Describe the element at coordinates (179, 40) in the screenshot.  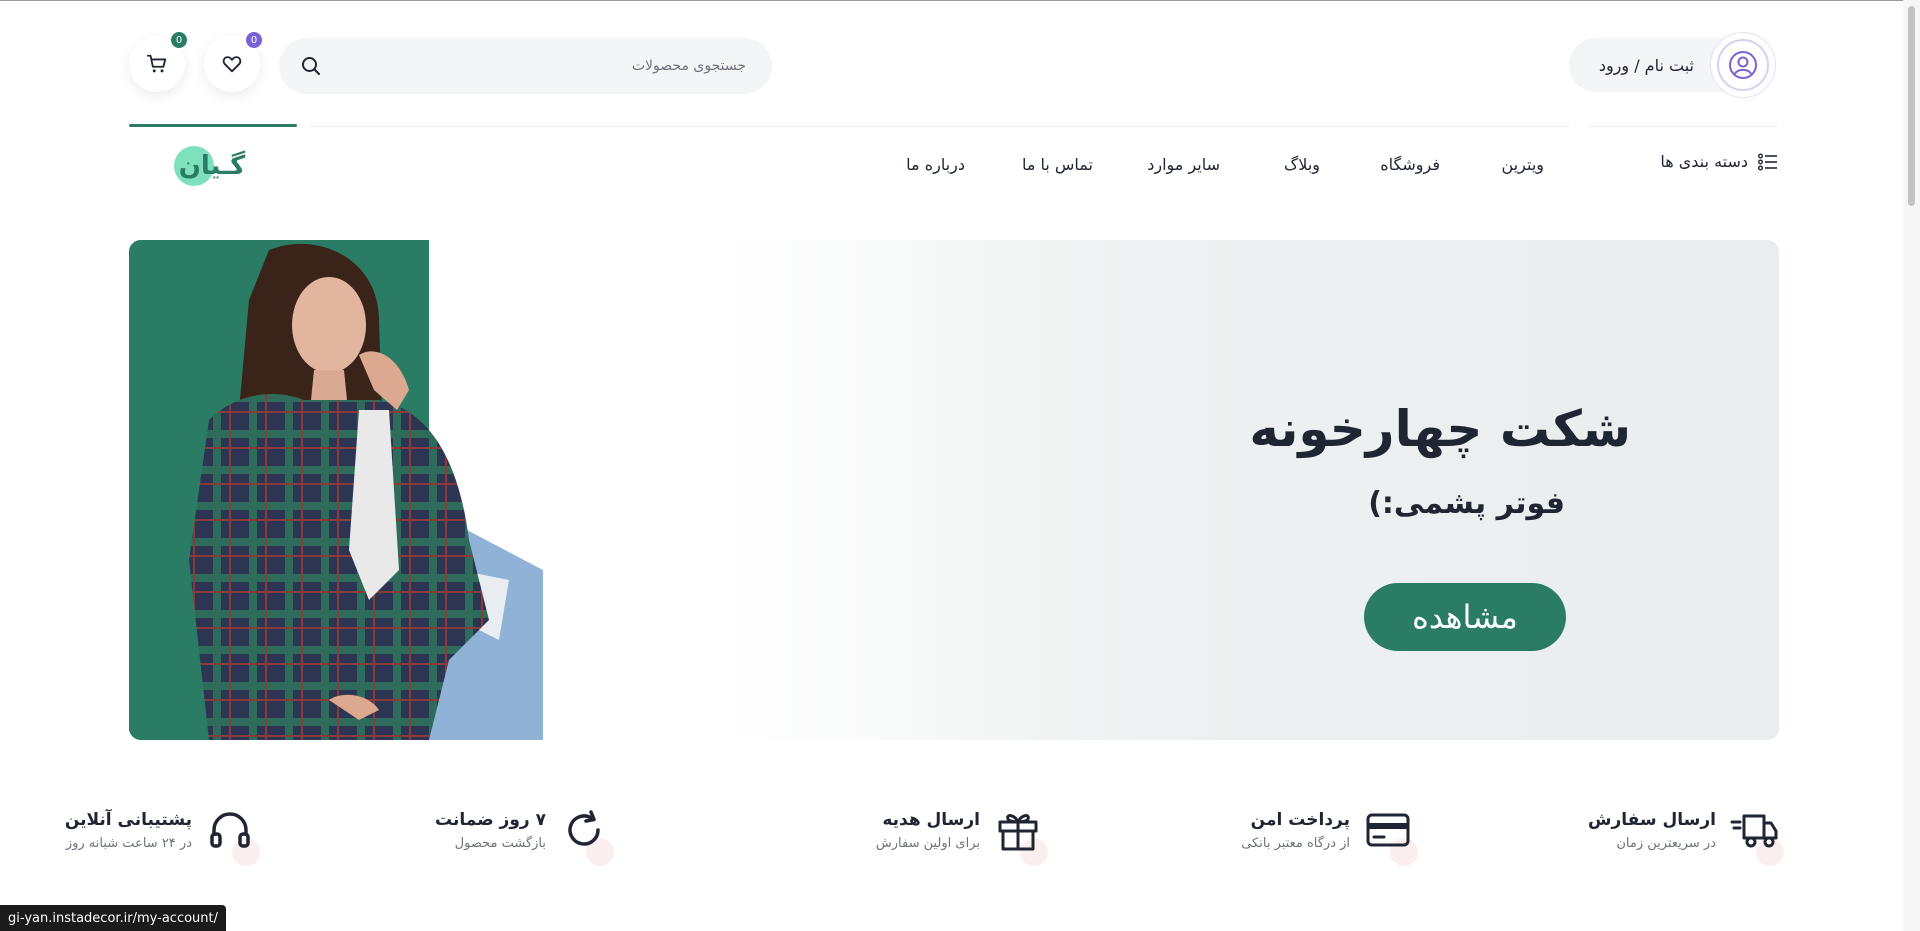
I see `cart-count-badge: 0` at that location.